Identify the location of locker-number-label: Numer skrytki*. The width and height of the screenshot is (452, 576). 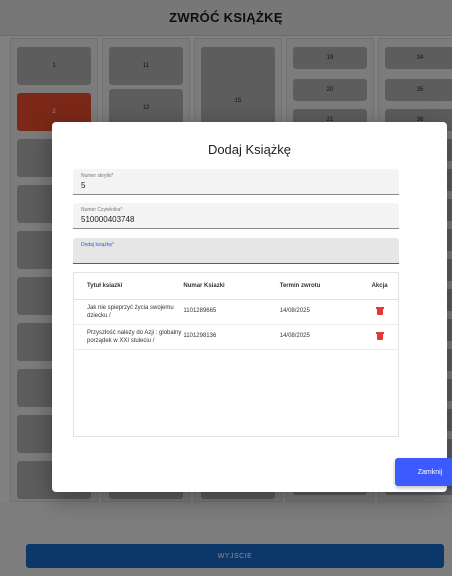
(97, 176).